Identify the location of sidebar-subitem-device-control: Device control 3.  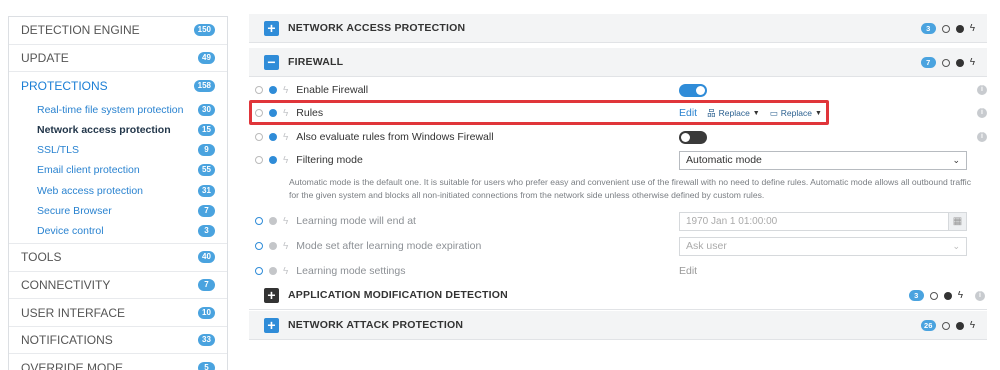
(118, 231).